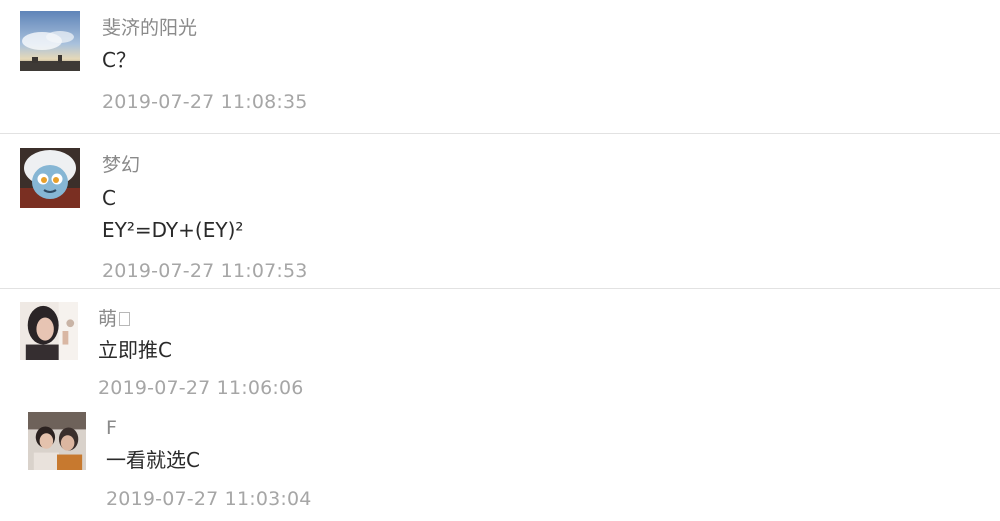 This screenshot has width=1000, height=521. Describe the element at coordinates (119, 60) in the screenshot. I see `comment-text-line: C？` at that location.